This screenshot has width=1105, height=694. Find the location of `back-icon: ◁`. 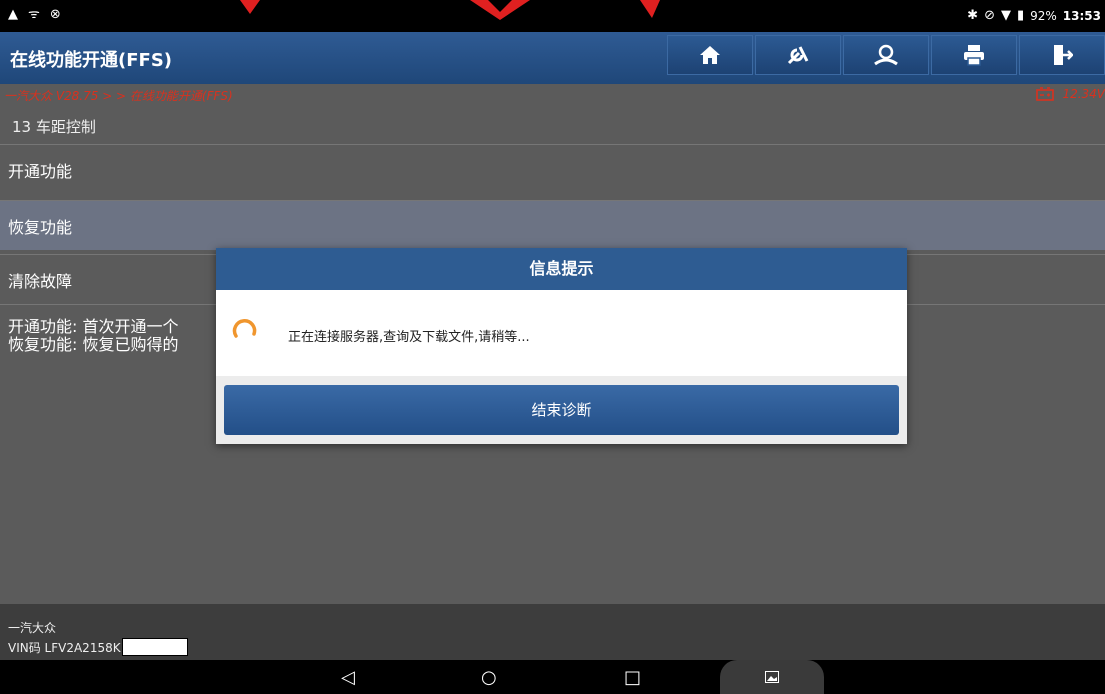

back-icon: ◁ is located at coordinates (348, 677).